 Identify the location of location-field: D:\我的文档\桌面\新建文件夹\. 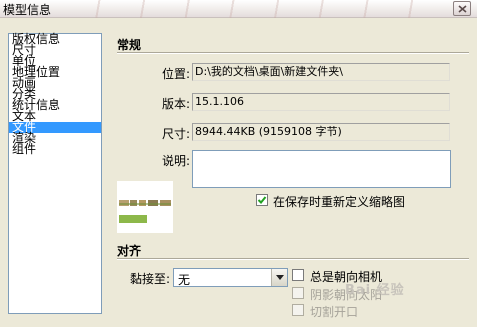
(321, 72).